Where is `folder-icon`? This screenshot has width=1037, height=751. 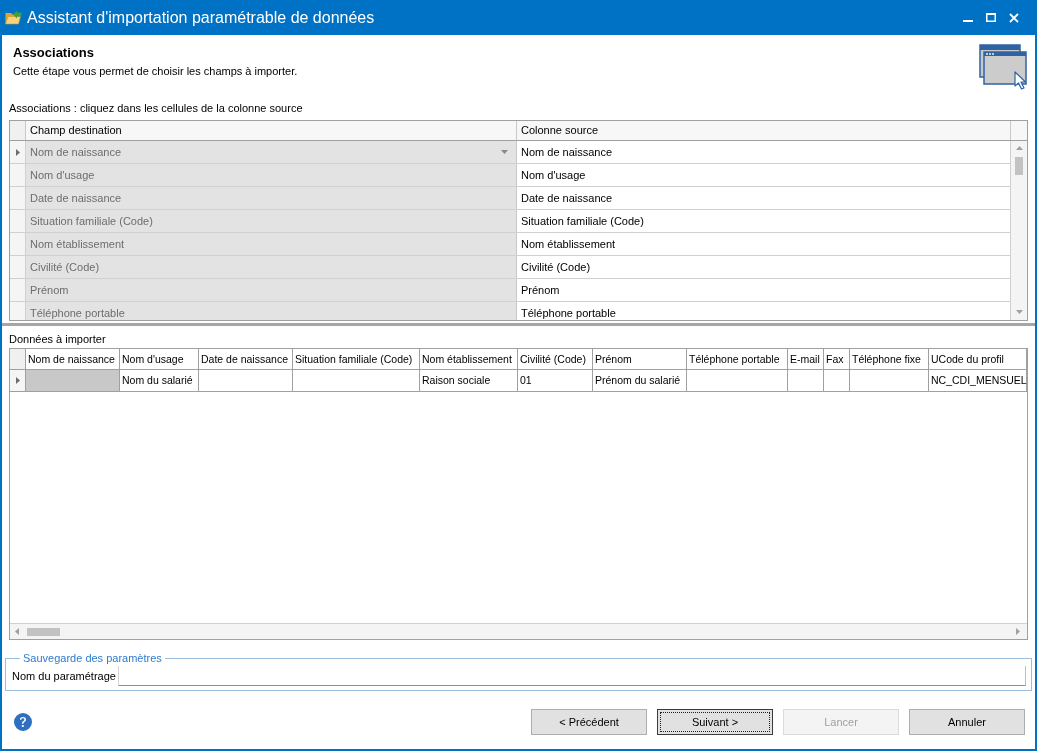
folder-icon is located at coordinates (13, 17).